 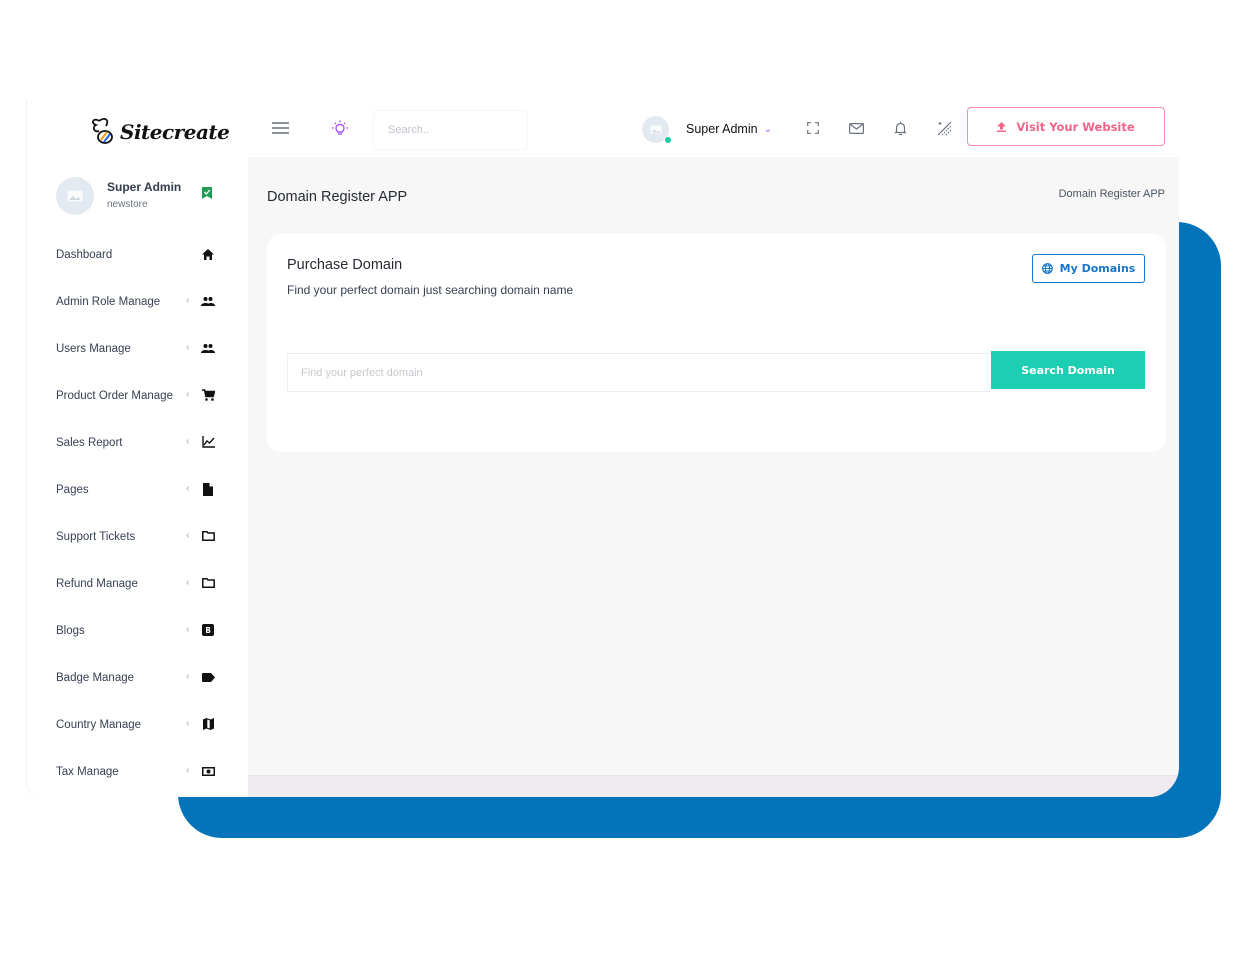 What do you see at coordinates (144, 187) in the screenshot?
I see `profile-name: Super Admin` at bounding box center [144, 187].